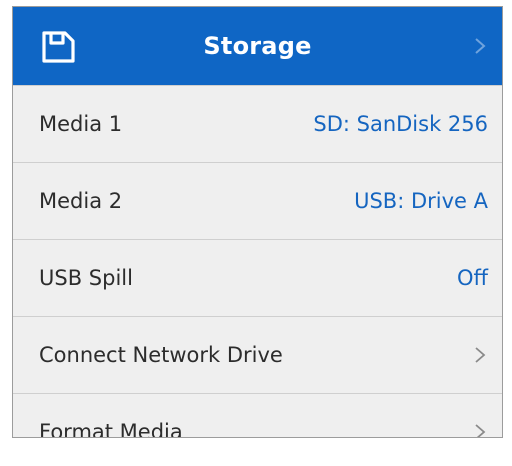  What do you see at coordinates (472, 278) in the screenshot?
I see `usb-spill-value: Off` at bounding box center [472, 278].